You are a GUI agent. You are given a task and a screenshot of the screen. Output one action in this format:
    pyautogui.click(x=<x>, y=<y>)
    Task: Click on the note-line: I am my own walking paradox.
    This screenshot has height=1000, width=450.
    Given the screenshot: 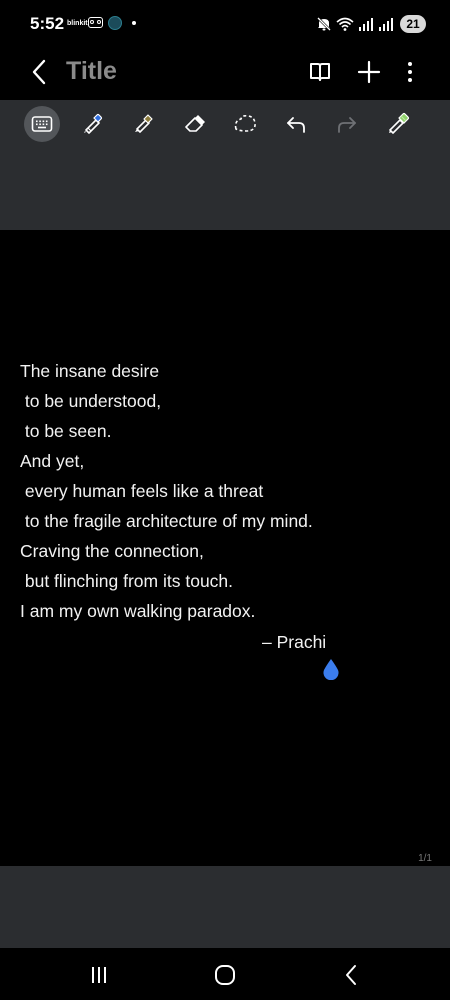 What is the action you would take?
    pyautogui.click(x=225, y=611)
    